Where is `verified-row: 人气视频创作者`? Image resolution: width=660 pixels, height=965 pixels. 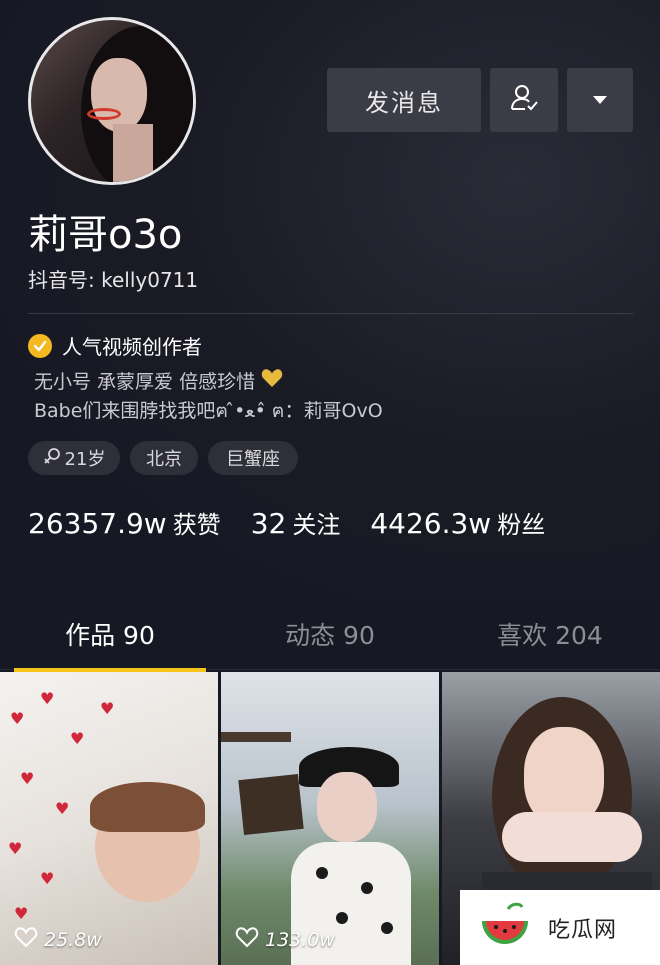 verified-row: 人气视频创作者 is located at coordinates (115, 345).